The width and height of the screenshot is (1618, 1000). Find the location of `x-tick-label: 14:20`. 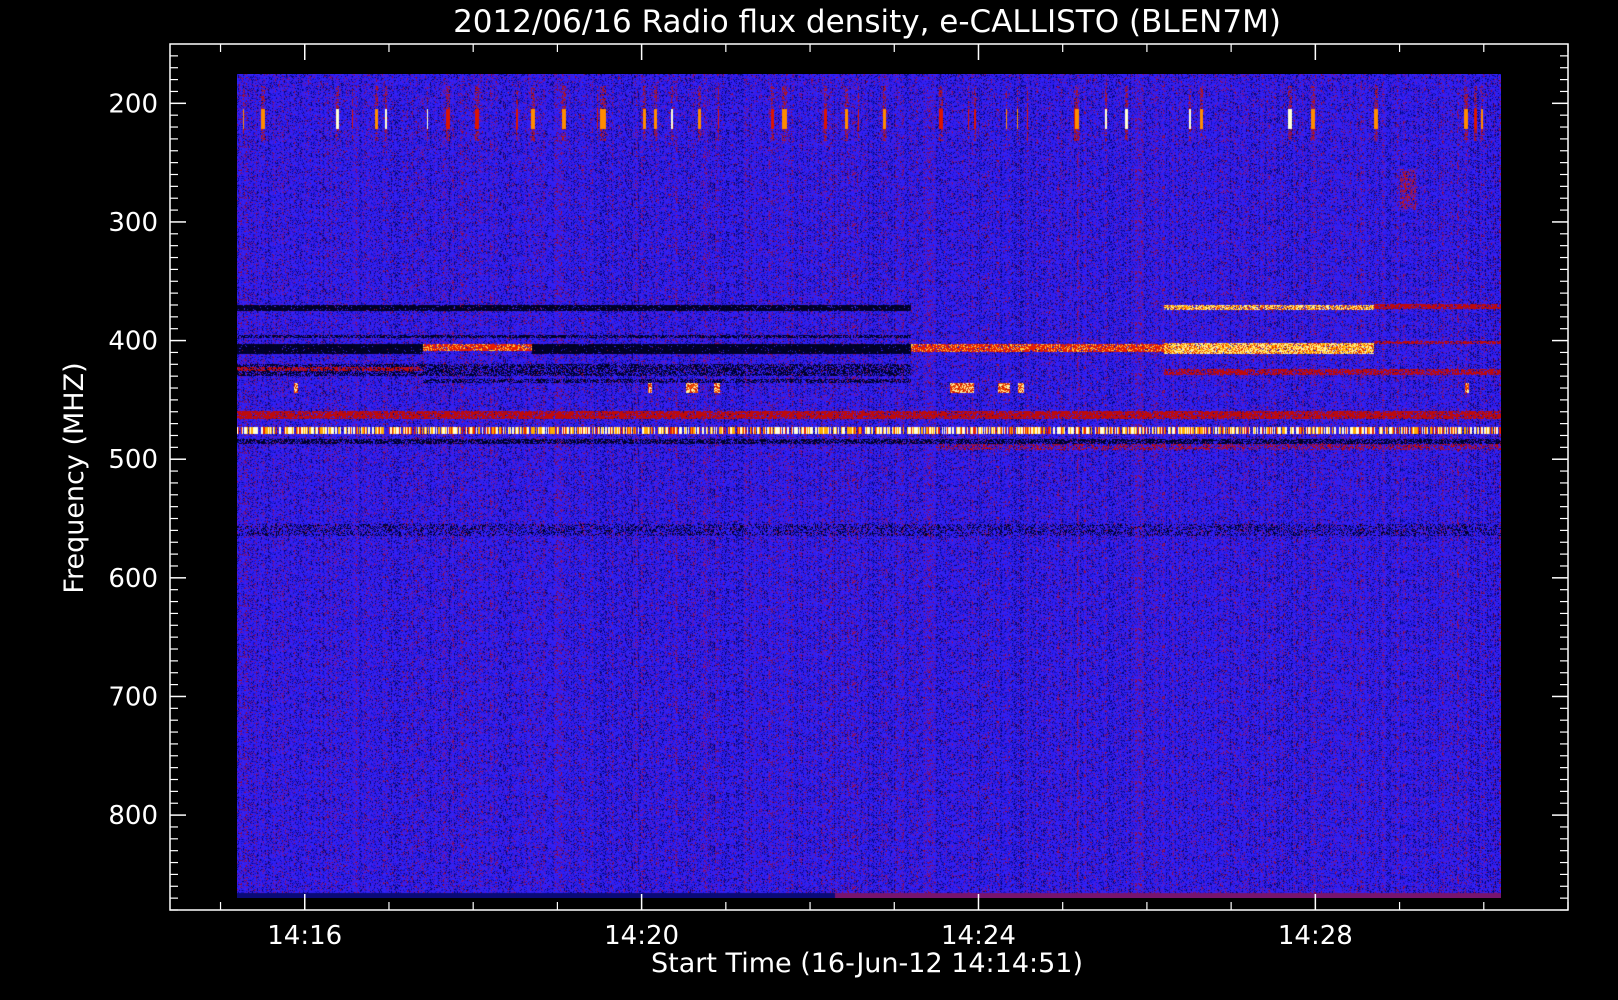

x-tick-label: 14:20 is located at coordinates (641, 936).